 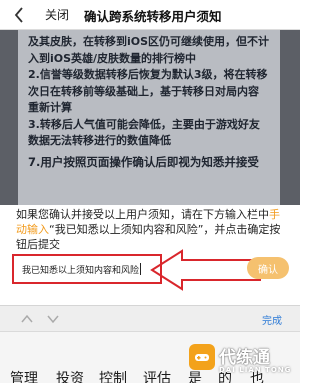 What do you see at coordinates (268, 268) in the screenshot?
I see `confirm-button: 确认` at bounding box center [268, 268].